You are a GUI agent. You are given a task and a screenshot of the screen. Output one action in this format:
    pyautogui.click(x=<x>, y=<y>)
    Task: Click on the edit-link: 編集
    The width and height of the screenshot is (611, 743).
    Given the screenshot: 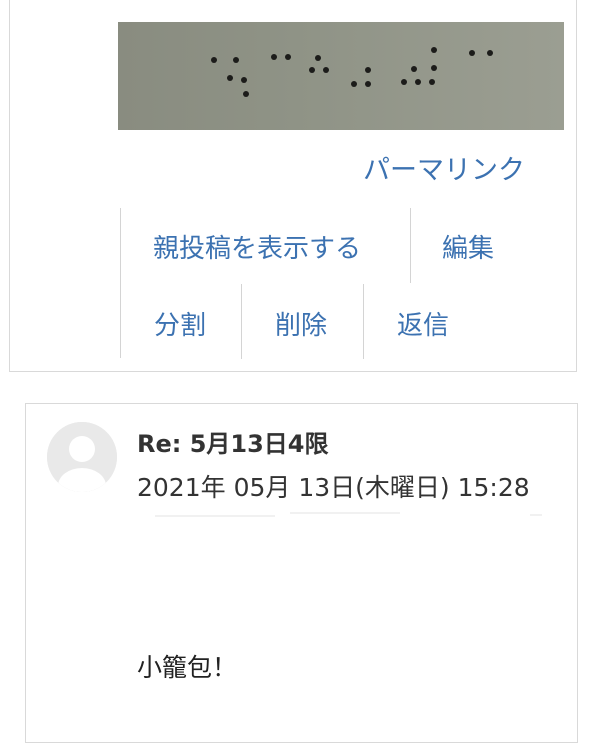 What is the action you would take?
    pyautogui.click(x=468, y=246)
    